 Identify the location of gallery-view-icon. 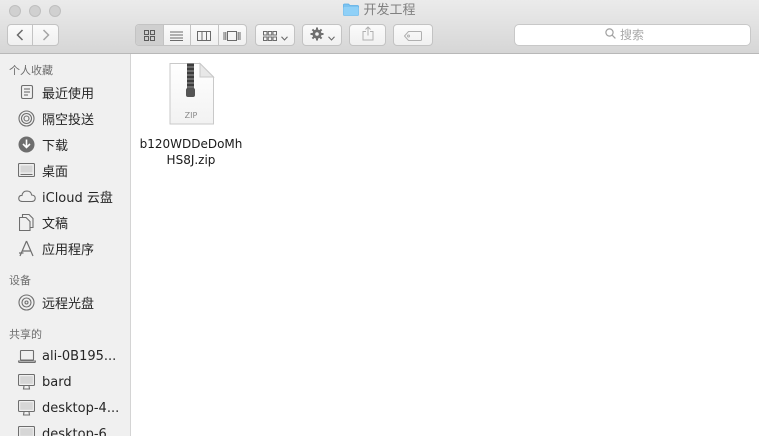
(232, 35).